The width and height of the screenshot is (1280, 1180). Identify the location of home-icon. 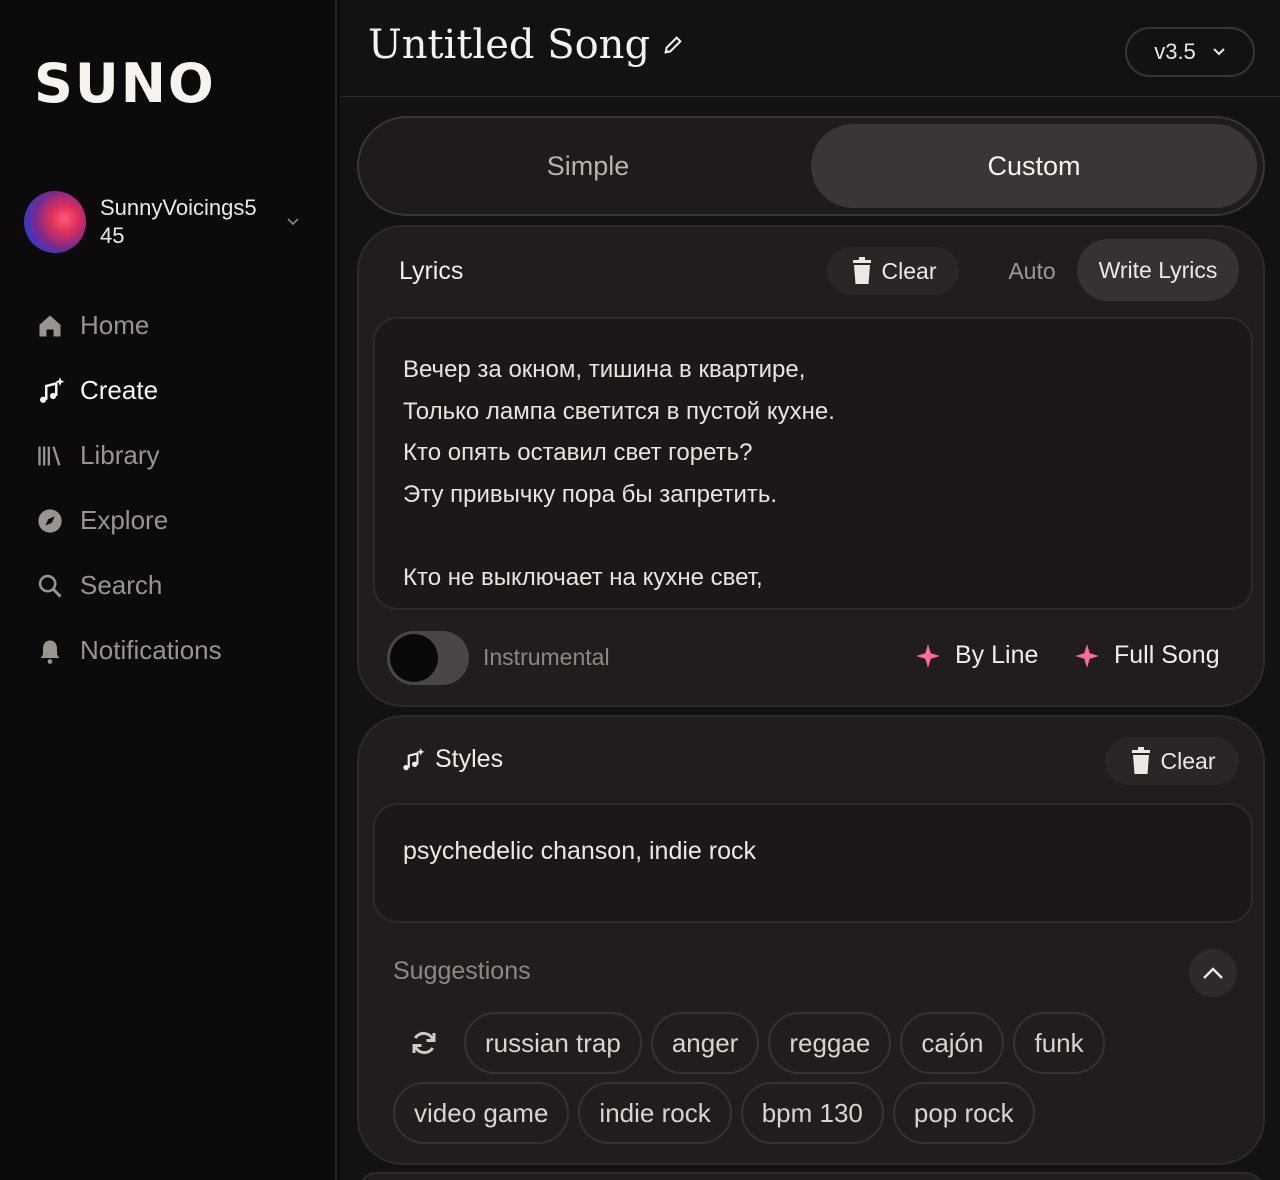
(50, 326).